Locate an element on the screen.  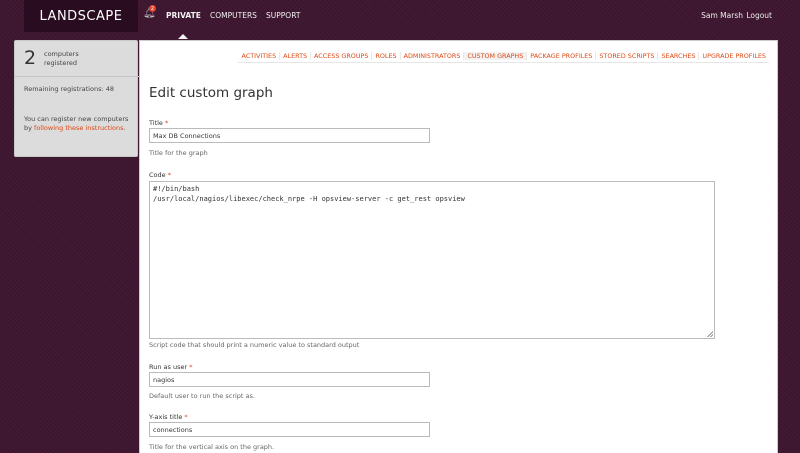
y-axis-label-text: Y-axis title is located at coordinates (166, 417).